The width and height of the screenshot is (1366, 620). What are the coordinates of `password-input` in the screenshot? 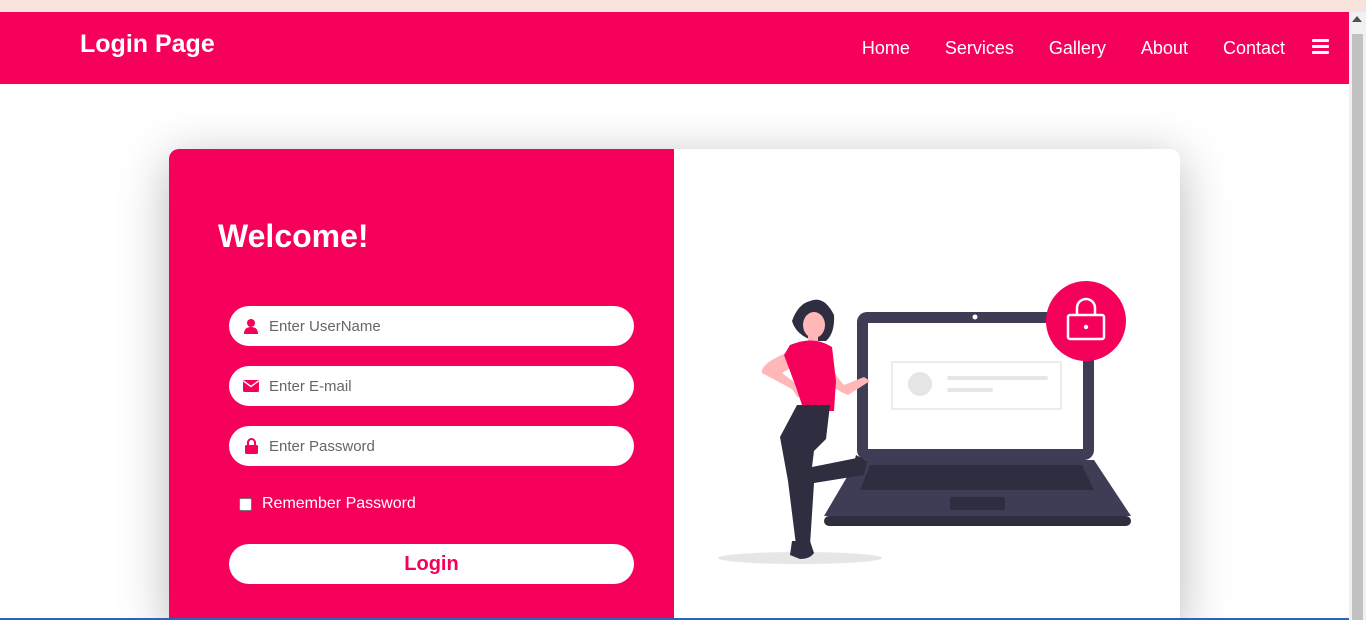 It's located at (439, 446).